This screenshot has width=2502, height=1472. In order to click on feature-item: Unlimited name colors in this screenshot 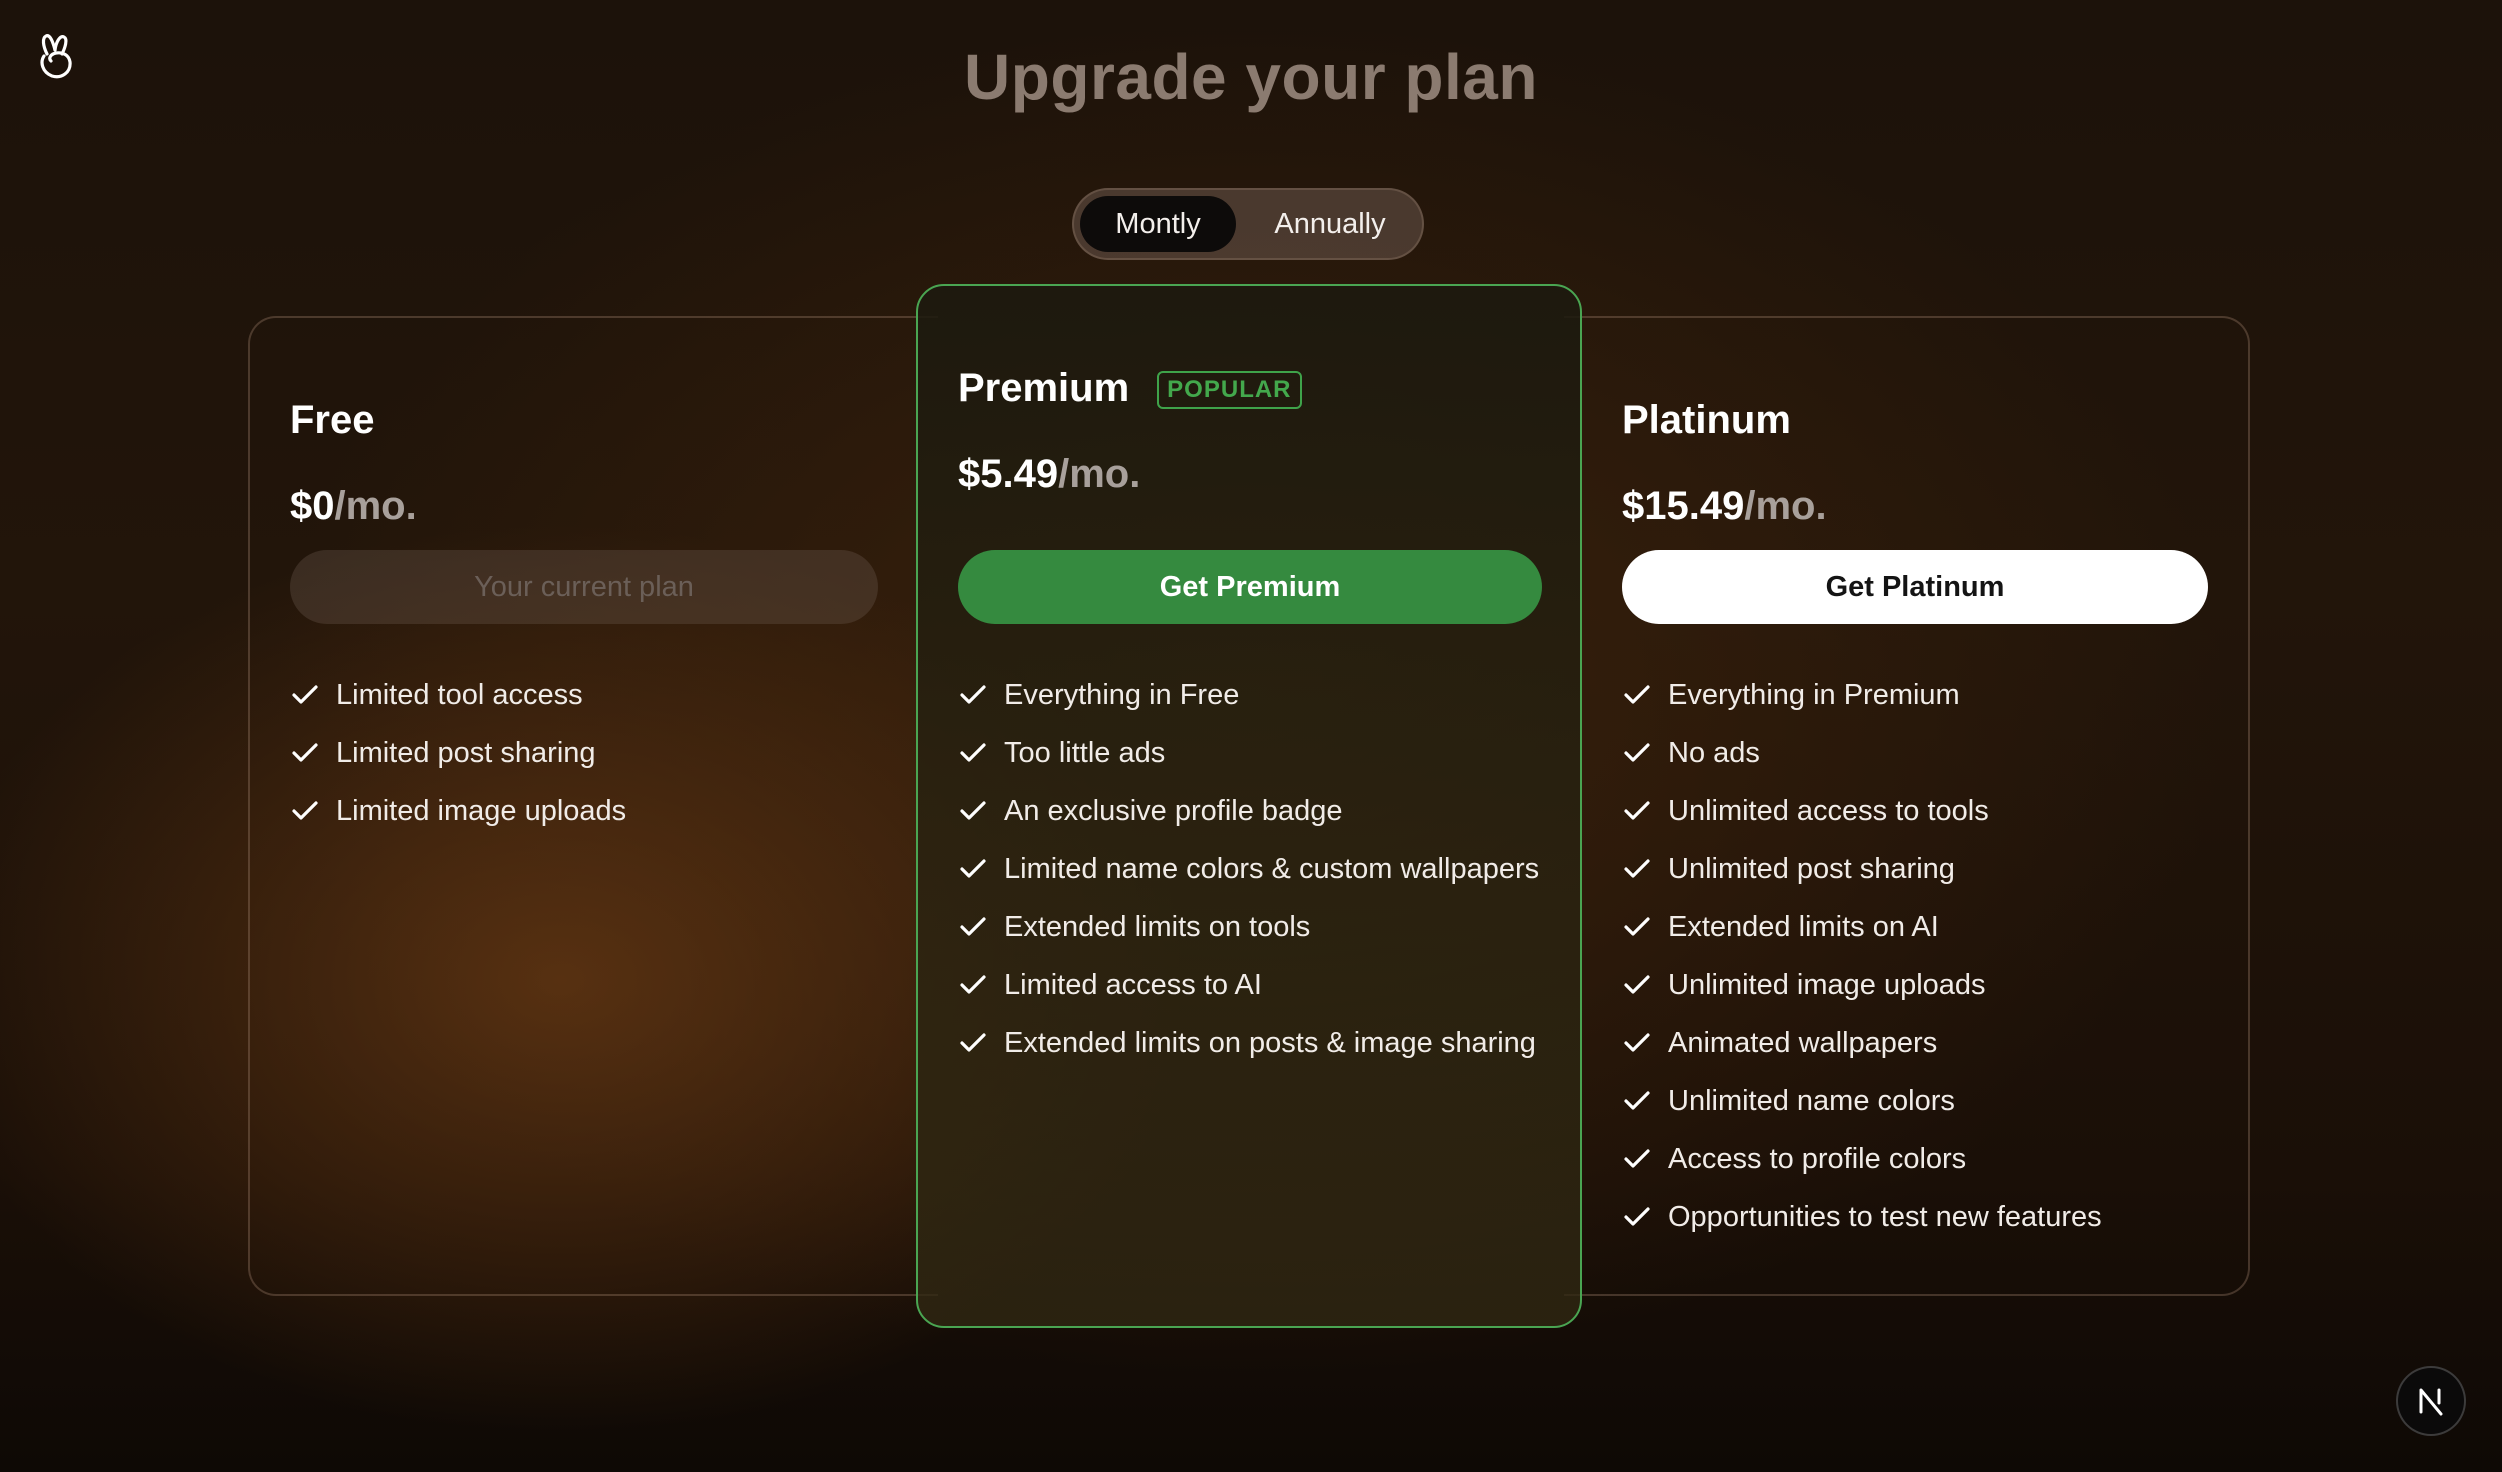, I will do `click(1862, 1101)`.